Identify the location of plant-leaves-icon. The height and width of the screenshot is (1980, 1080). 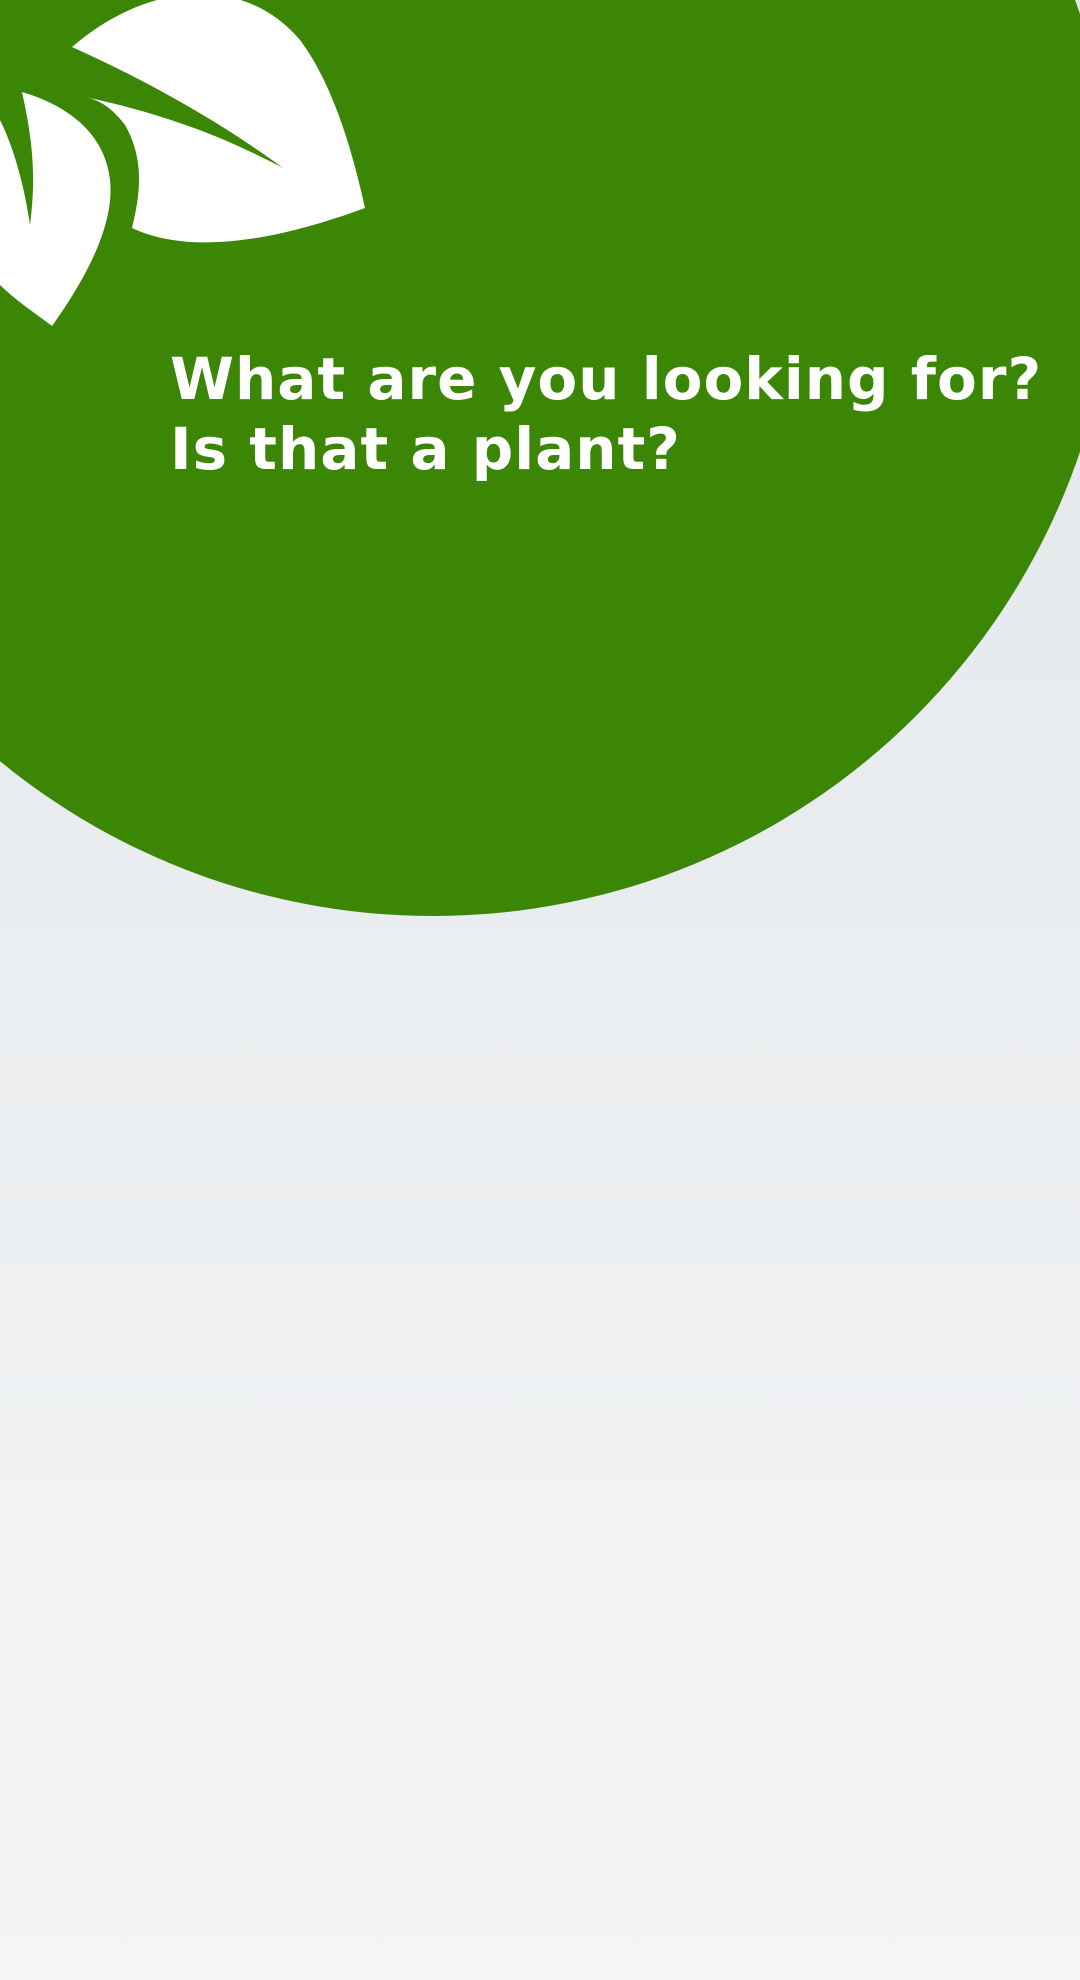
(182, 163).